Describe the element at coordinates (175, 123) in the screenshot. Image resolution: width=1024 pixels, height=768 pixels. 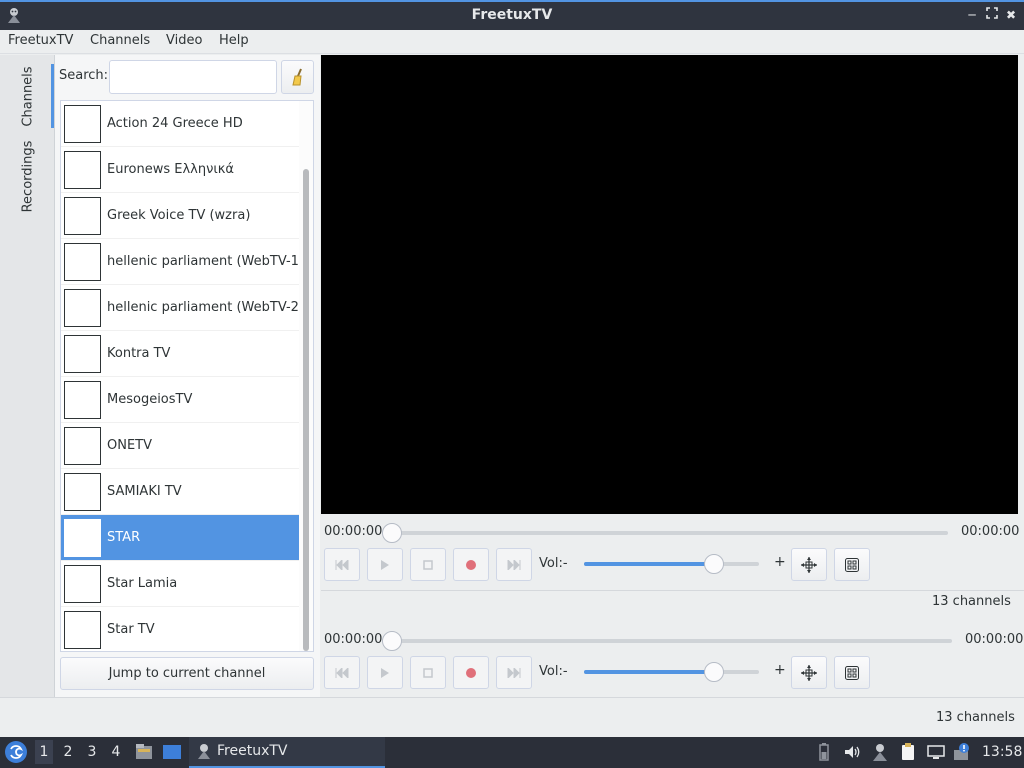
I see `channel-name: Action 24 Greece HD` at that location.